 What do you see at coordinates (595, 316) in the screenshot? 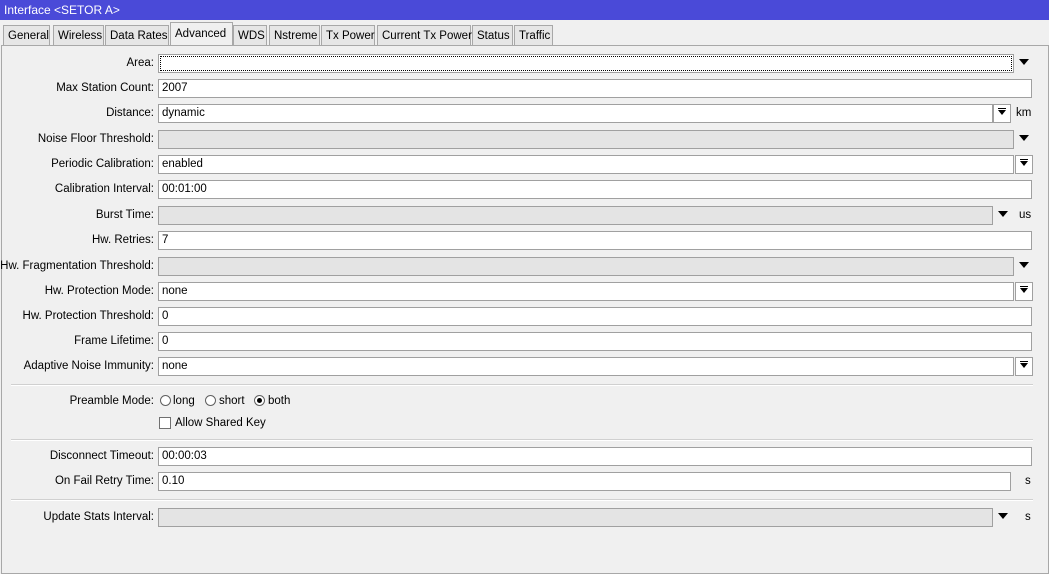
I see `hw-protection-threshold-input: 0` at bounding box center [595, 316].